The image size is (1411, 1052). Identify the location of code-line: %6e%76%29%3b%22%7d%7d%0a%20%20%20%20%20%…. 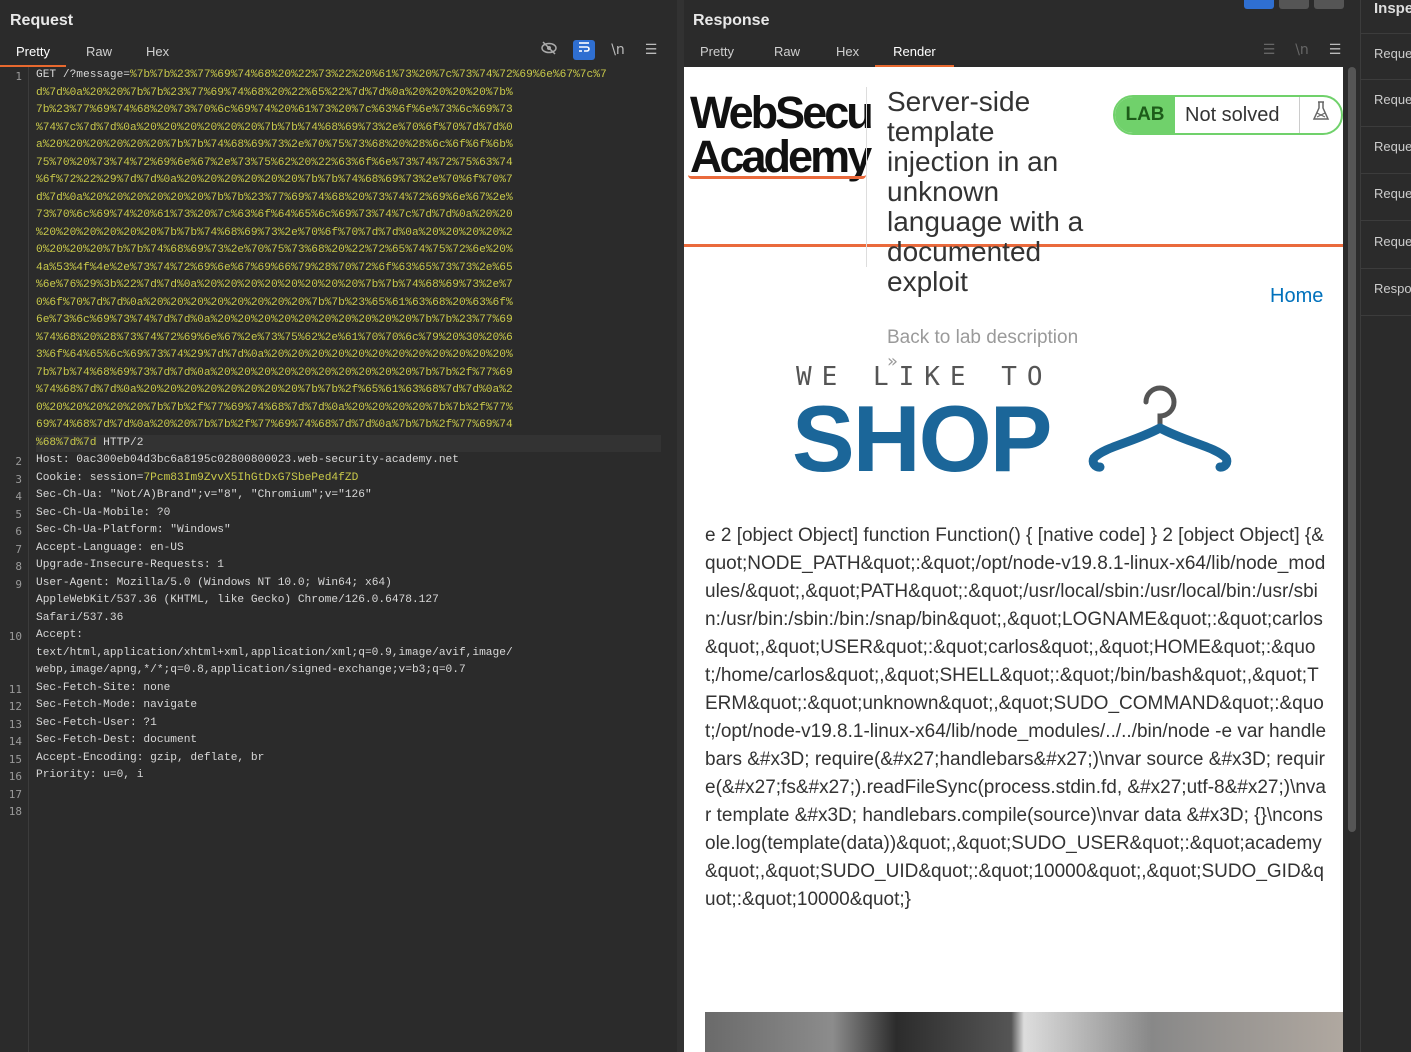
(348, 286).